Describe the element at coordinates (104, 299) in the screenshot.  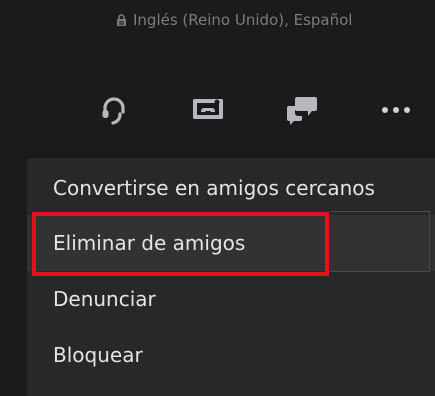
I see `menu-item-label: Denunciar` at that location.